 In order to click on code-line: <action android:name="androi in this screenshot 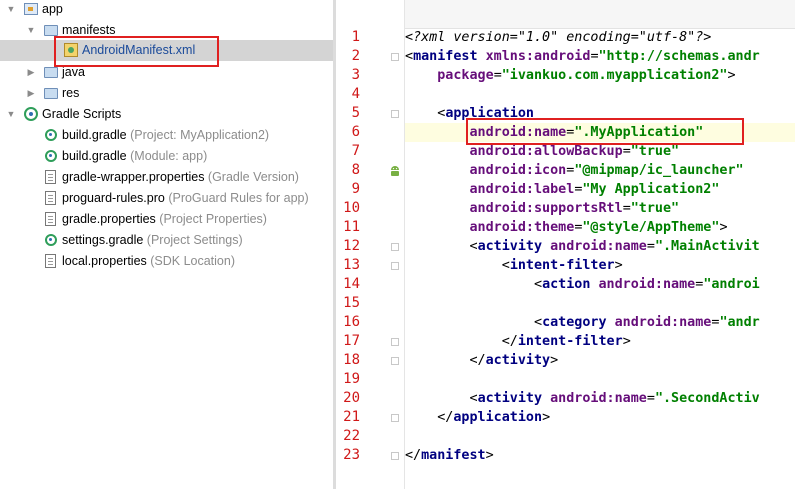, I will do `click(582, 284)`.